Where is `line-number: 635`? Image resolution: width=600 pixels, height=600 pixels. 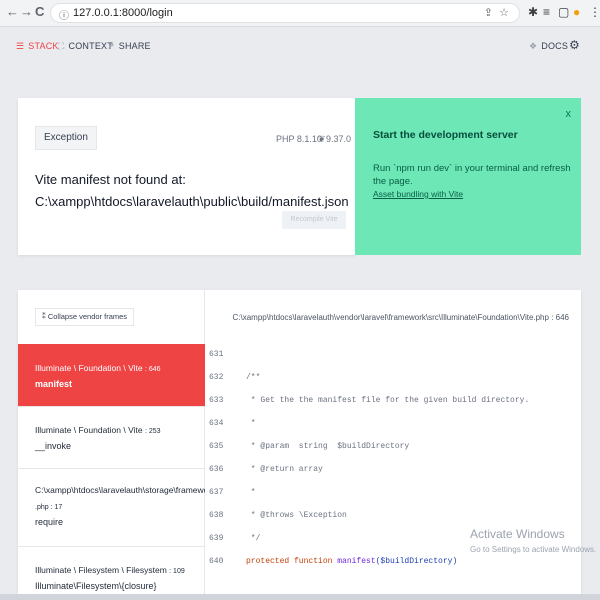 line-number: 635 is located at coordinates (216, 446).